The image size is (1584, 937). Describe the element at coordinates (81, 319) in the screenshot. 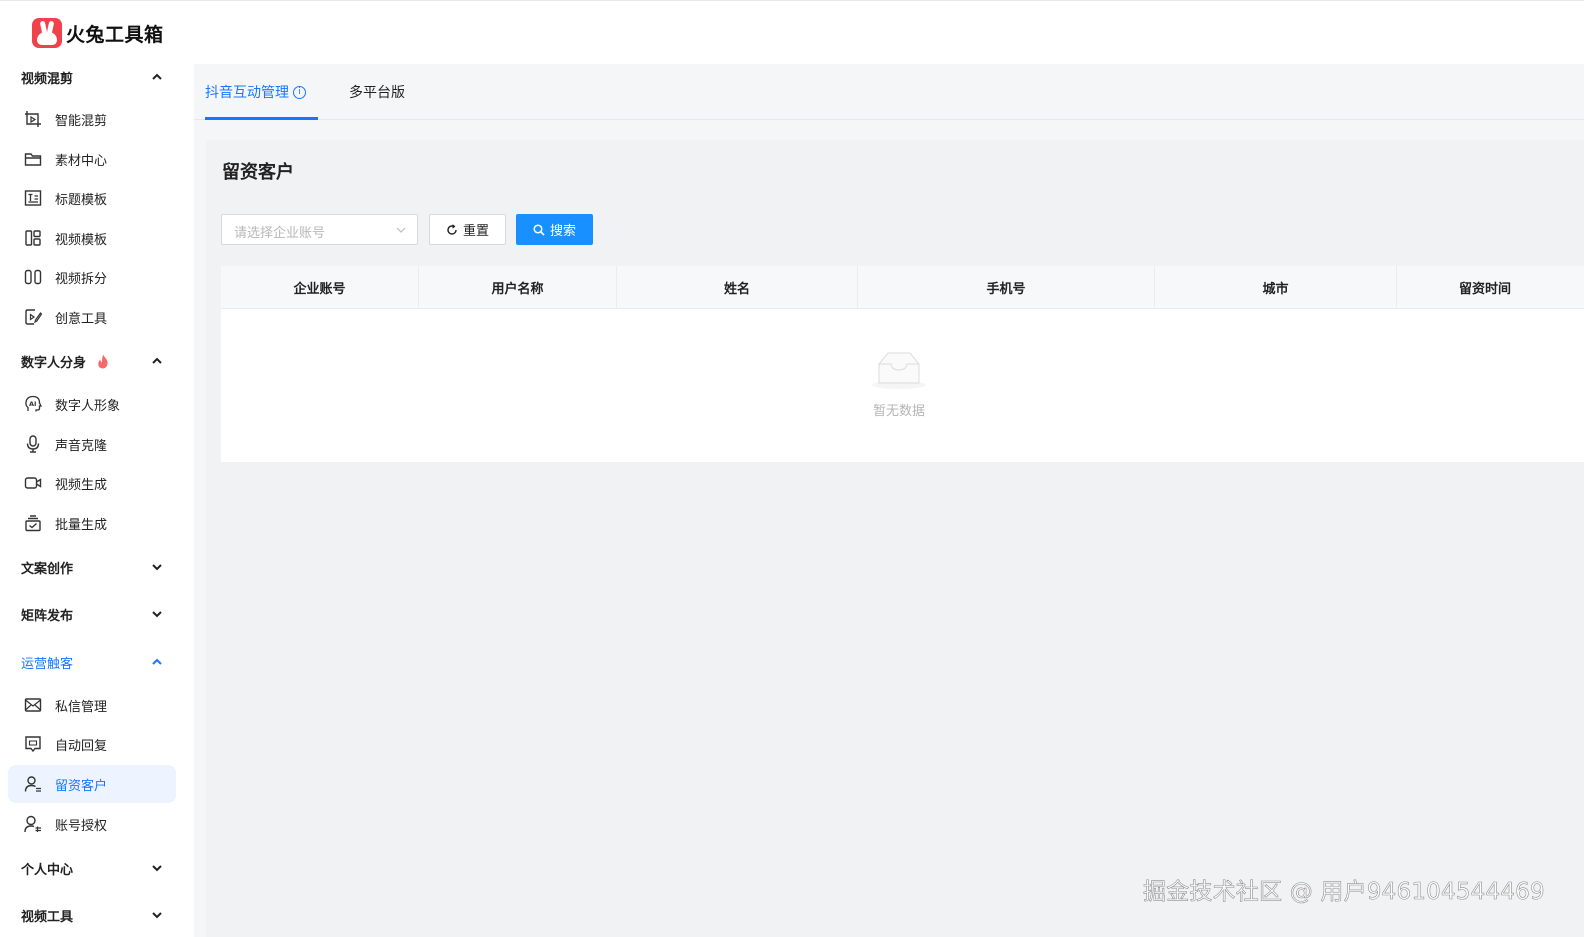

I see `sidebar-item-label: 创意工具` at that location.